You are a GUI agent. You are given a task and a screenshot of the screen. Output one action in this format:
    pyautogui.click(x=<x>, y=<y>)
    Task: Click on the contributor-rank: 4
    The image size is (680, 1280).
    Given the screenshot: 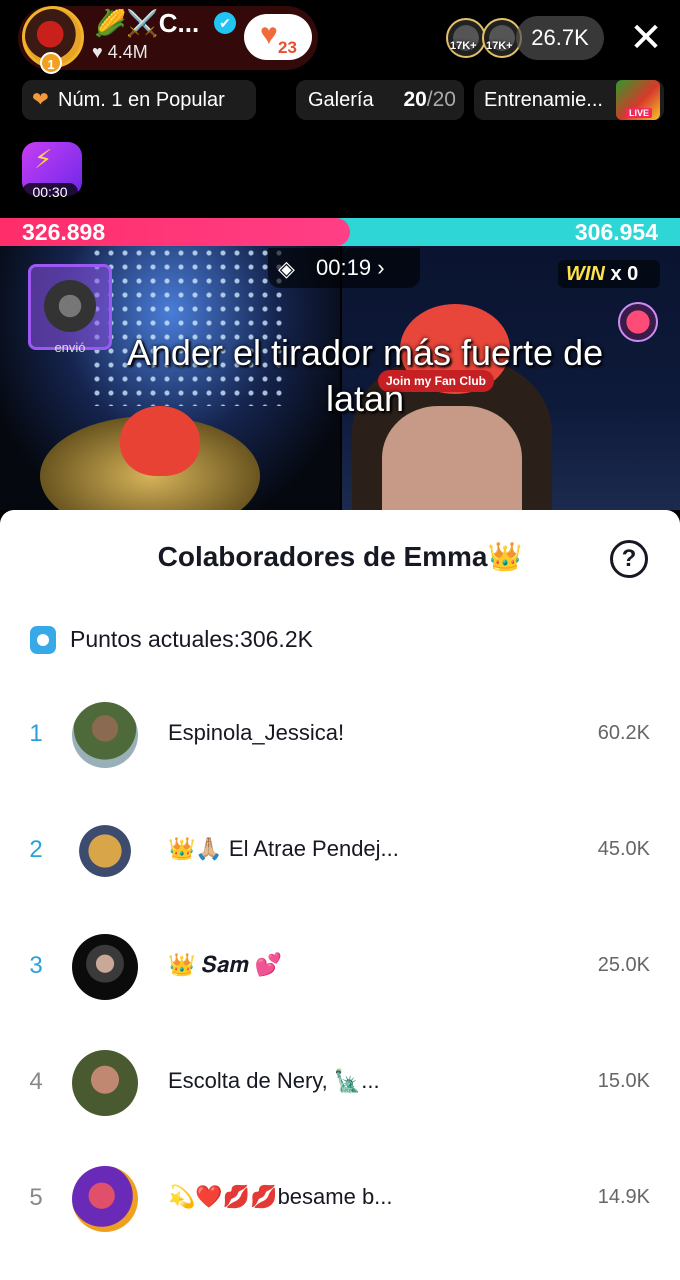 What is the action you would take?
    pyautogui.click(x=36, y=1081)
    